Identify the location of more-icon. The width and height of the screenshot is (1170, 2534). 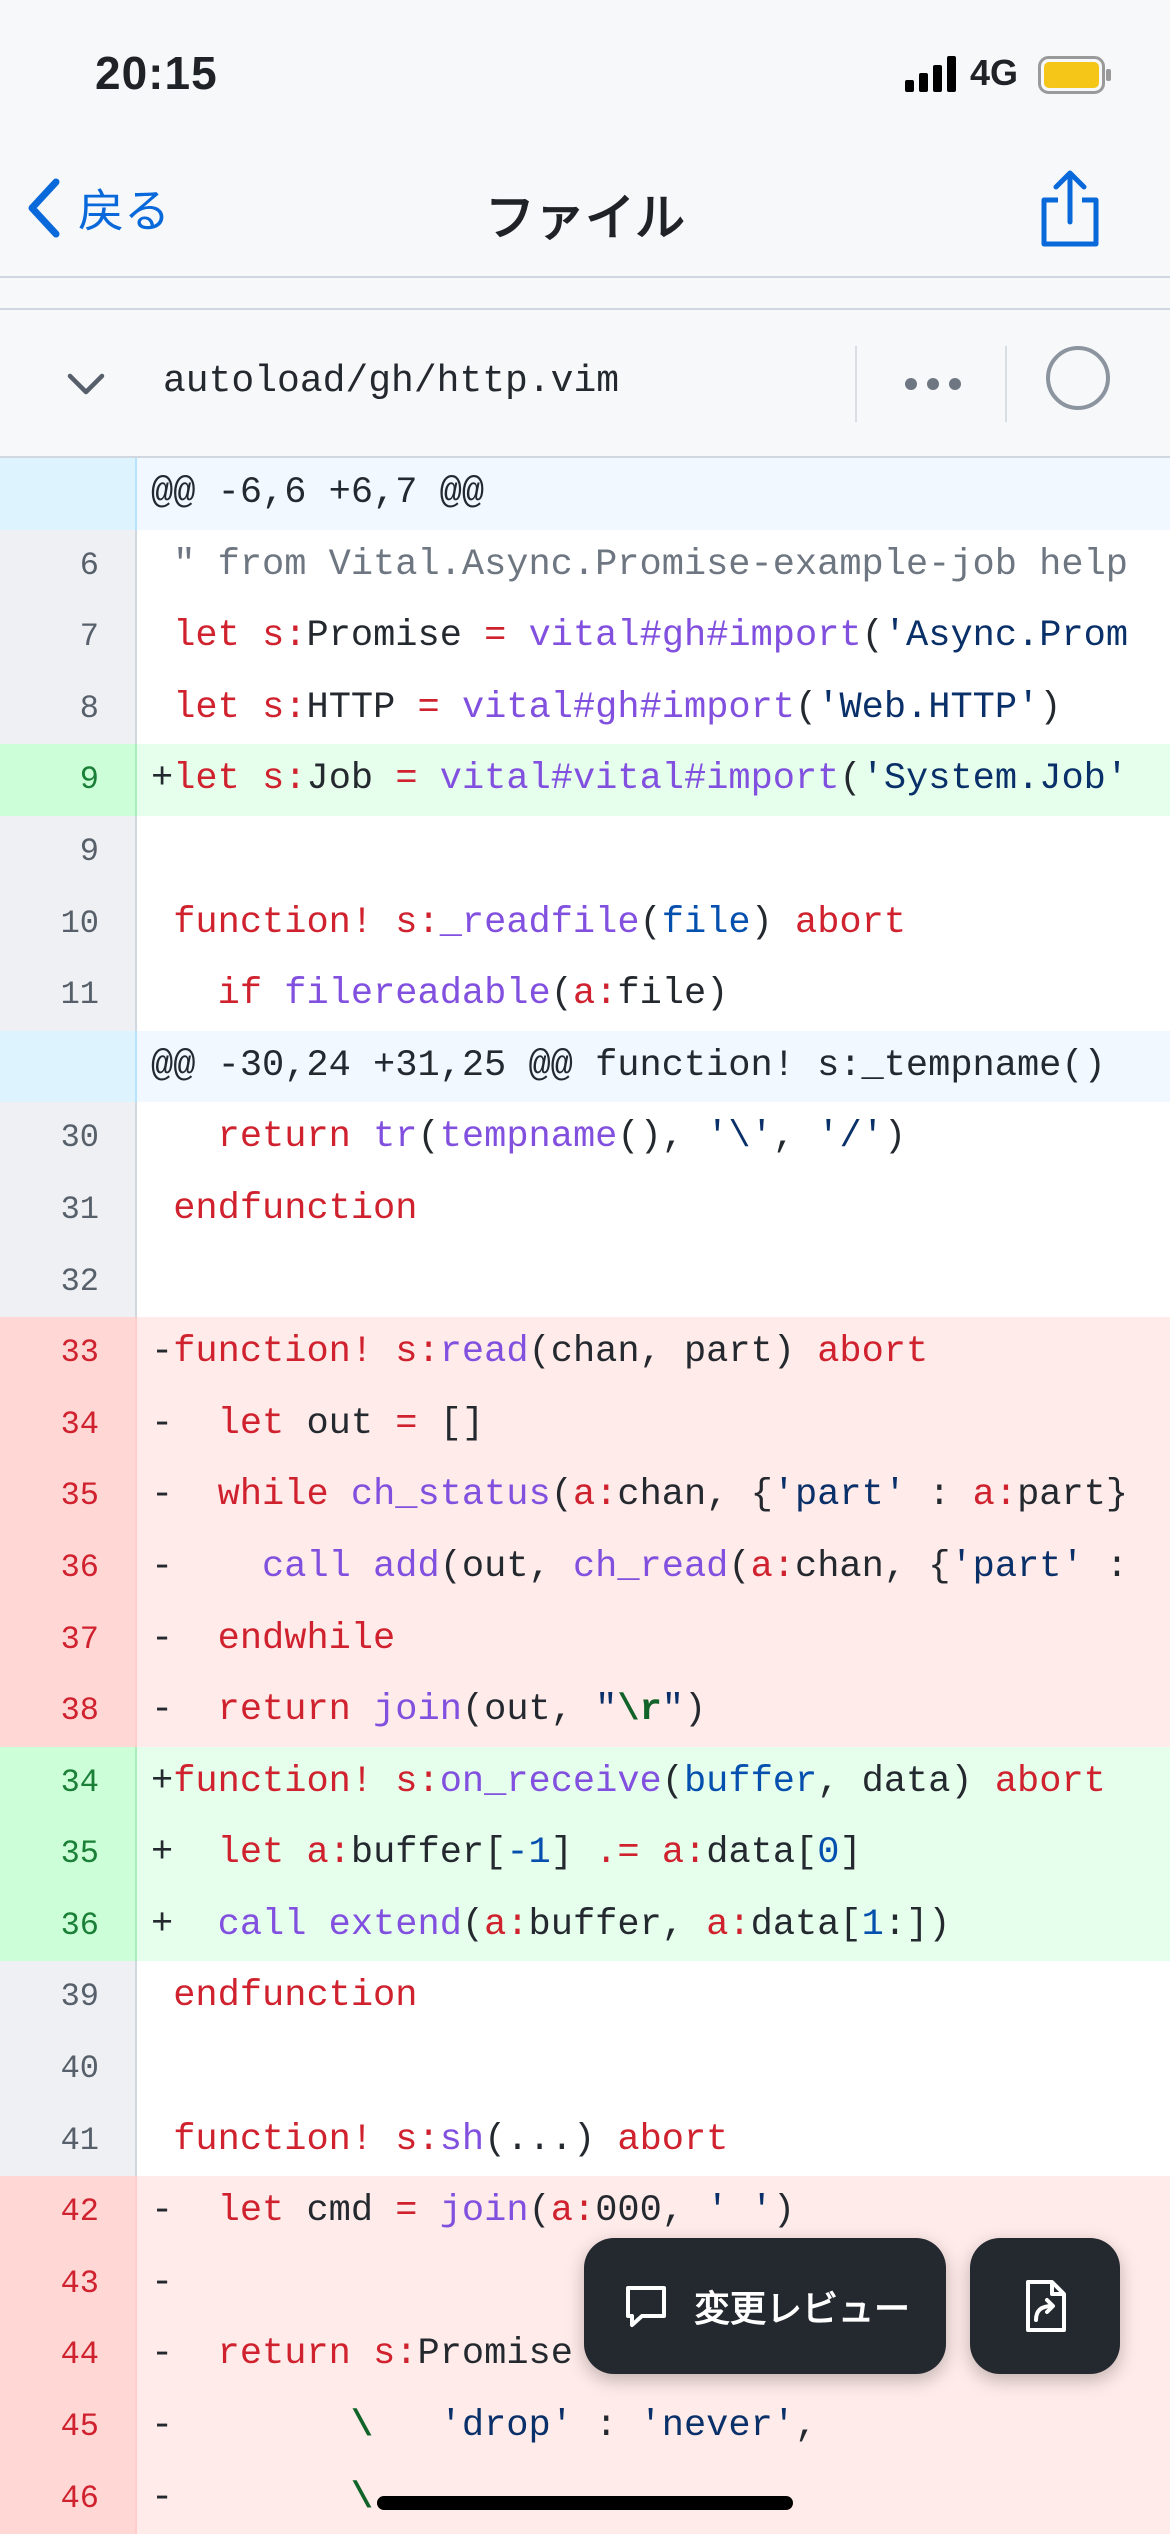
(933, 384).